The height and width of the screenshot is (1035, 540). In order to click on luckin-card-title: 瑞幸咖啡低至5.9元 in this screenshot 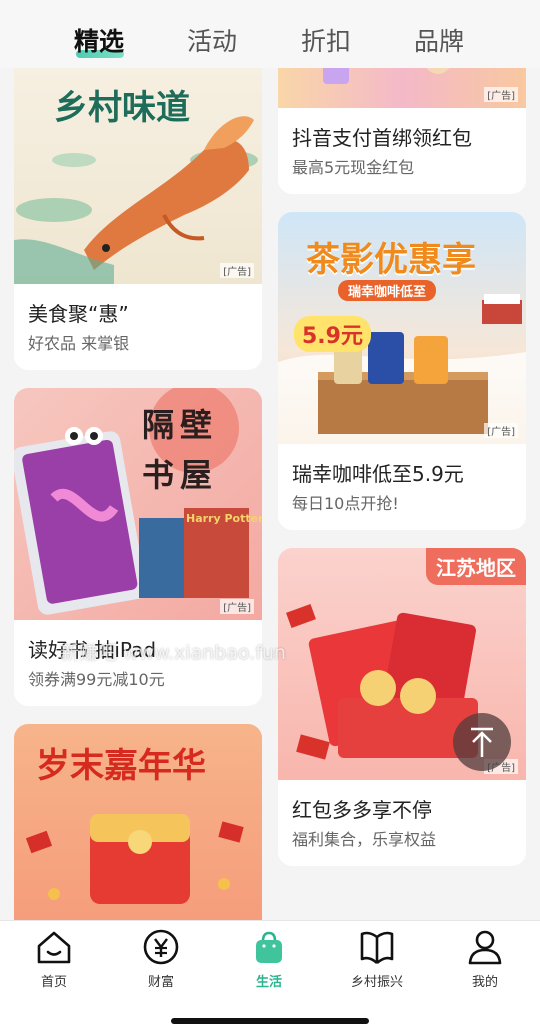, I will do `click(378, 474)`.